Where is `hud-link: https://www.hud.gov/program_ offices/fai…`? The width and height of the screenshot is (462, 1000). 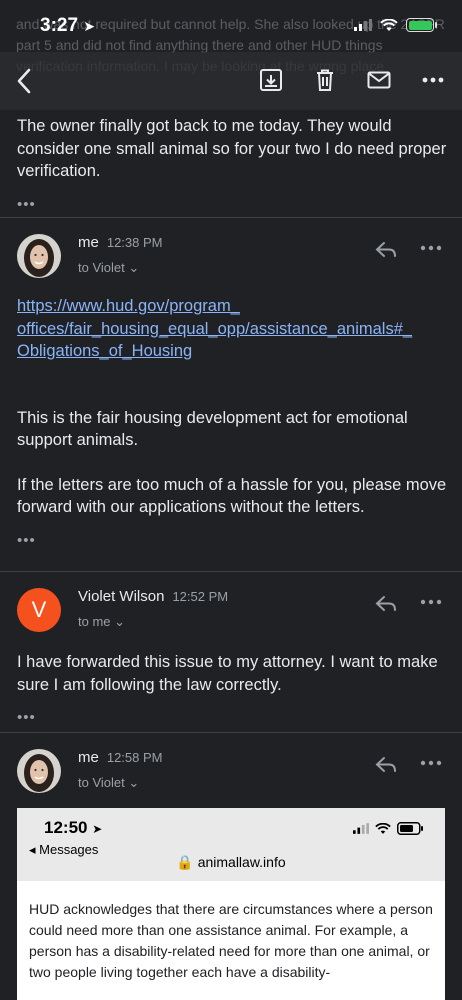
hud-link: https://www.hud.gov/program_ offices/fai… is located at coordinates (234, 329).